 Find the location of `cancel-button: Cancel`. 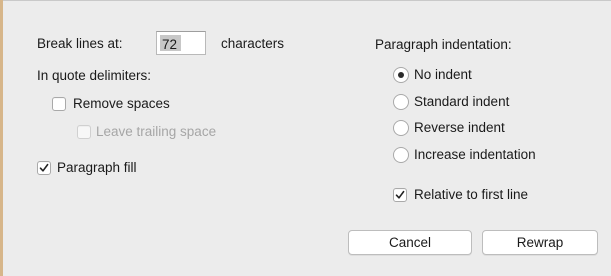

cancel-button: Cancel is located at coordinates (410, 242).